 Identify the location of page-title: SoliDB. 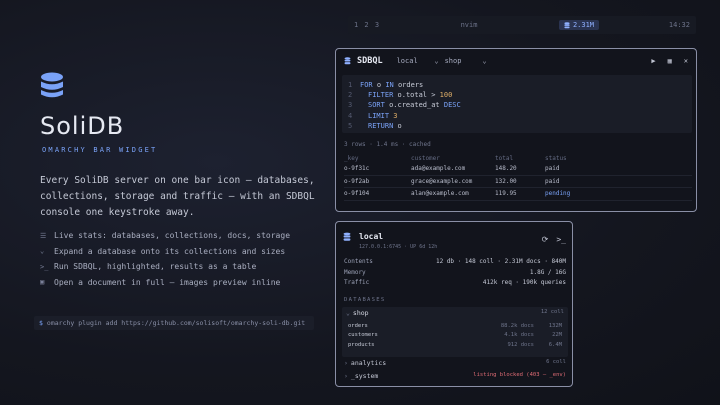
(82, 126).